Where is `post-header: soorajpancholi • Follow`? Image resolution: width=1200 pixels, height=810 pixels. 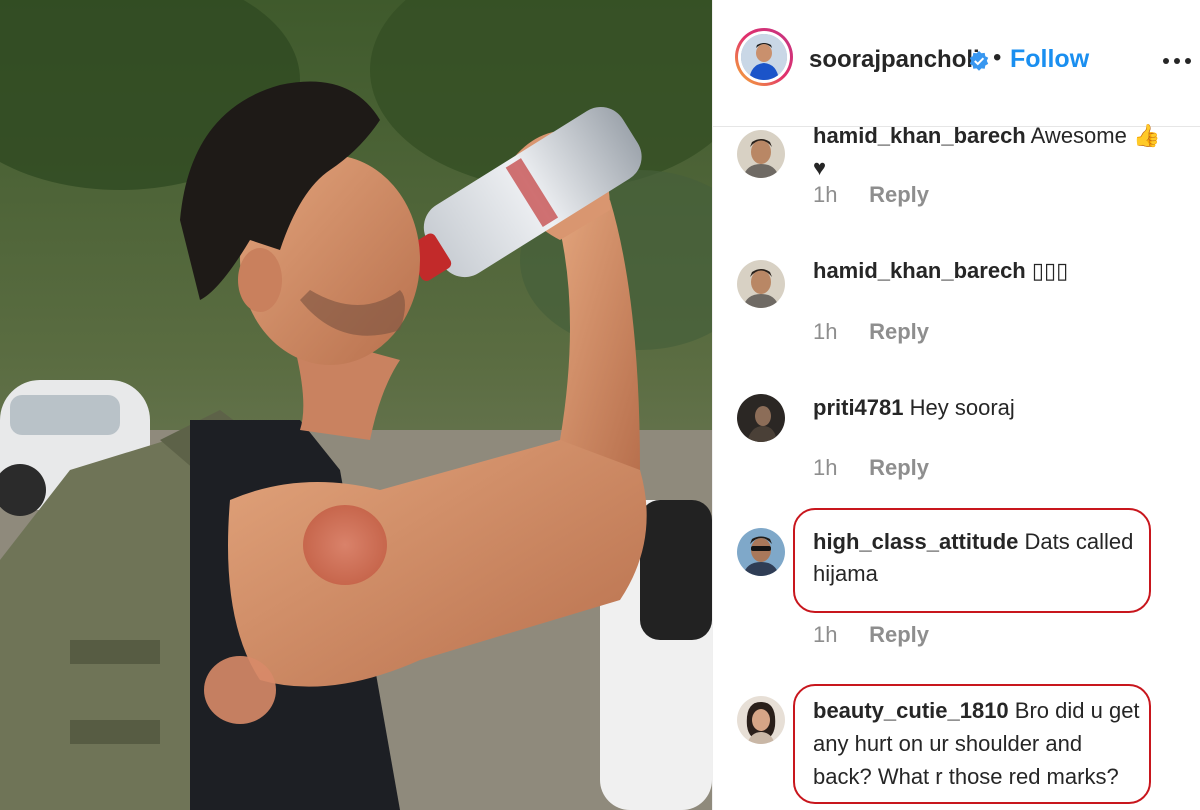
post-header: soorajpancholi • Follow is located at coordinates (956, 63).